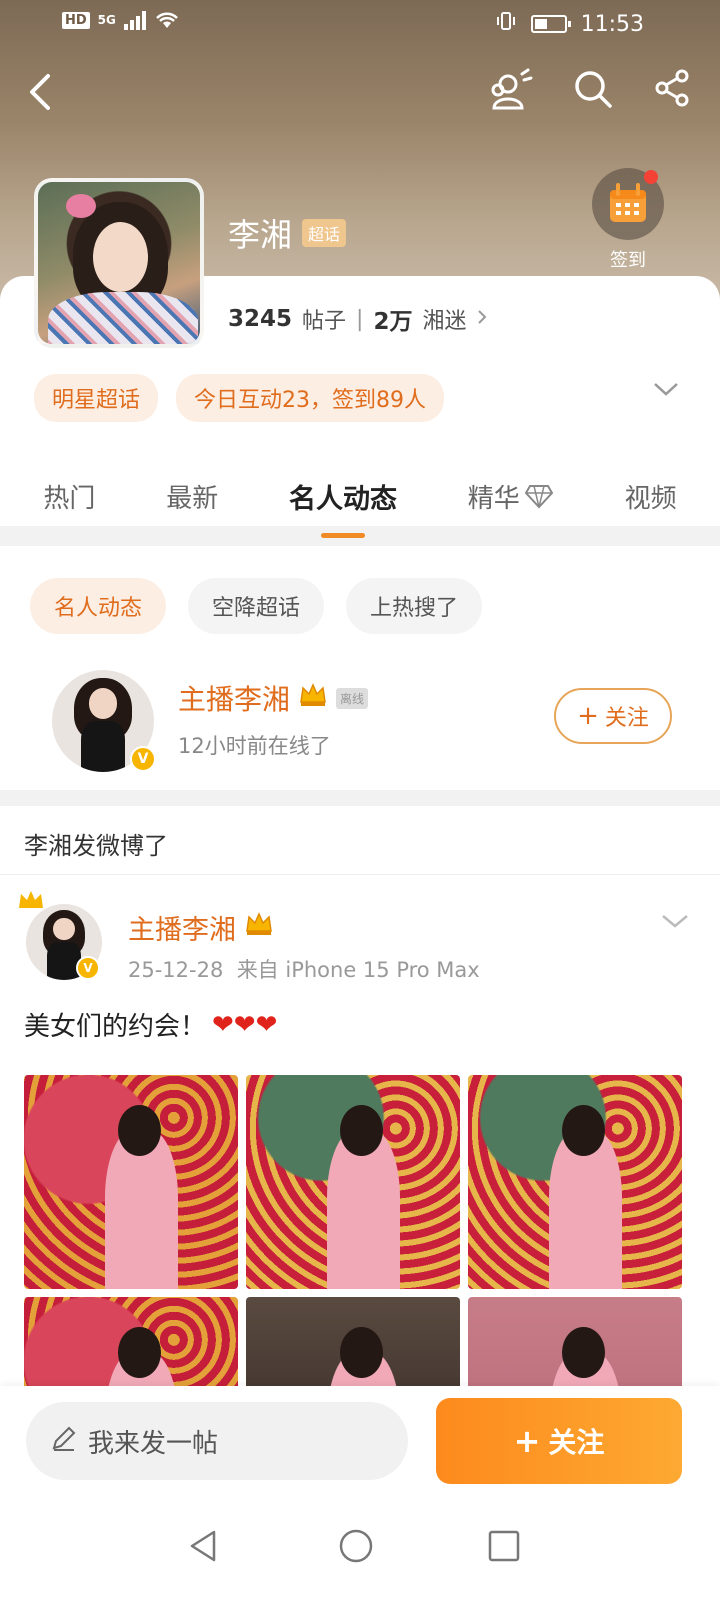  What do you see at coordinates (310, 398) in the screenshot?
I see `pill-interaction-summary: 今日互动23，签到89人` at bounding box center [310, 398].